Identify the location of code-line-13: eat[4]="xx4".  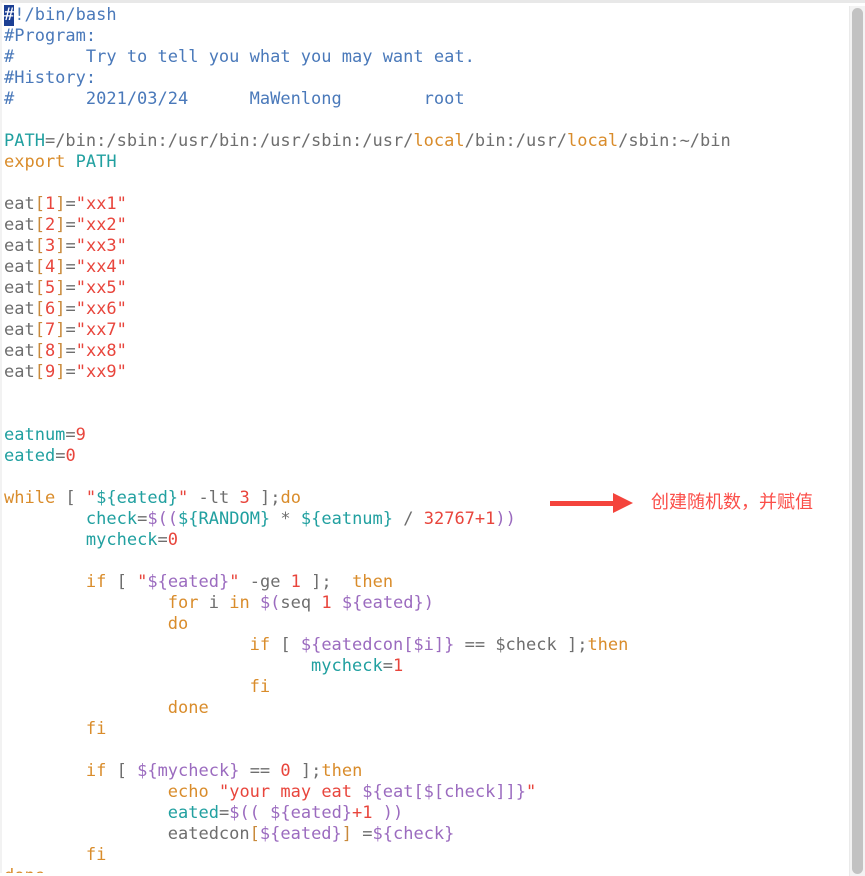
(427, 267).